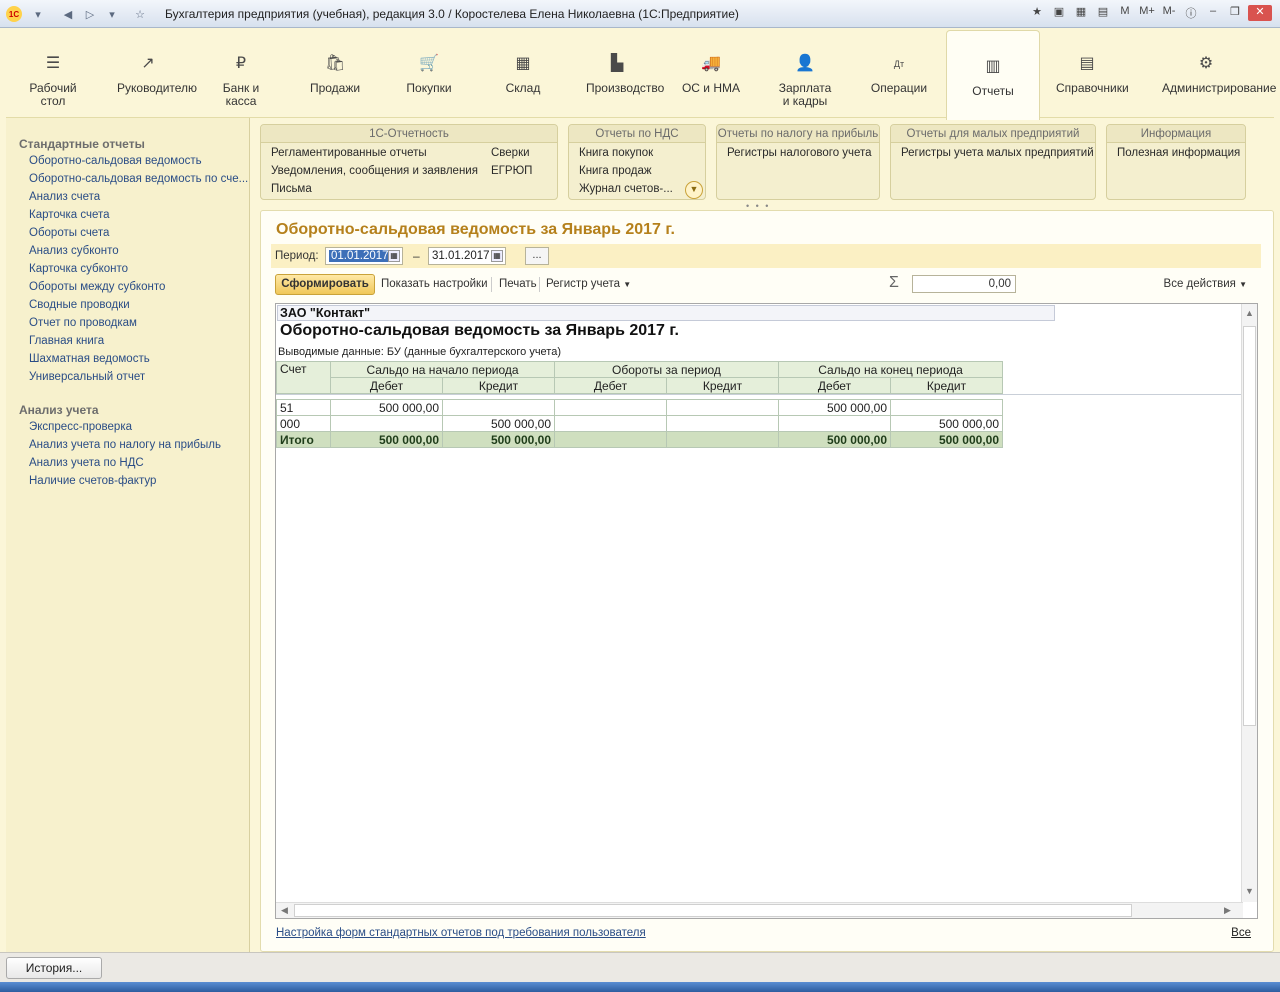 The width and height of the screenshot is (1280, 992). What do you see at coordinates (69, 233) in the screenshot?
I see `nav-report-link: Обороты счета` at bounding box center [69, 233].